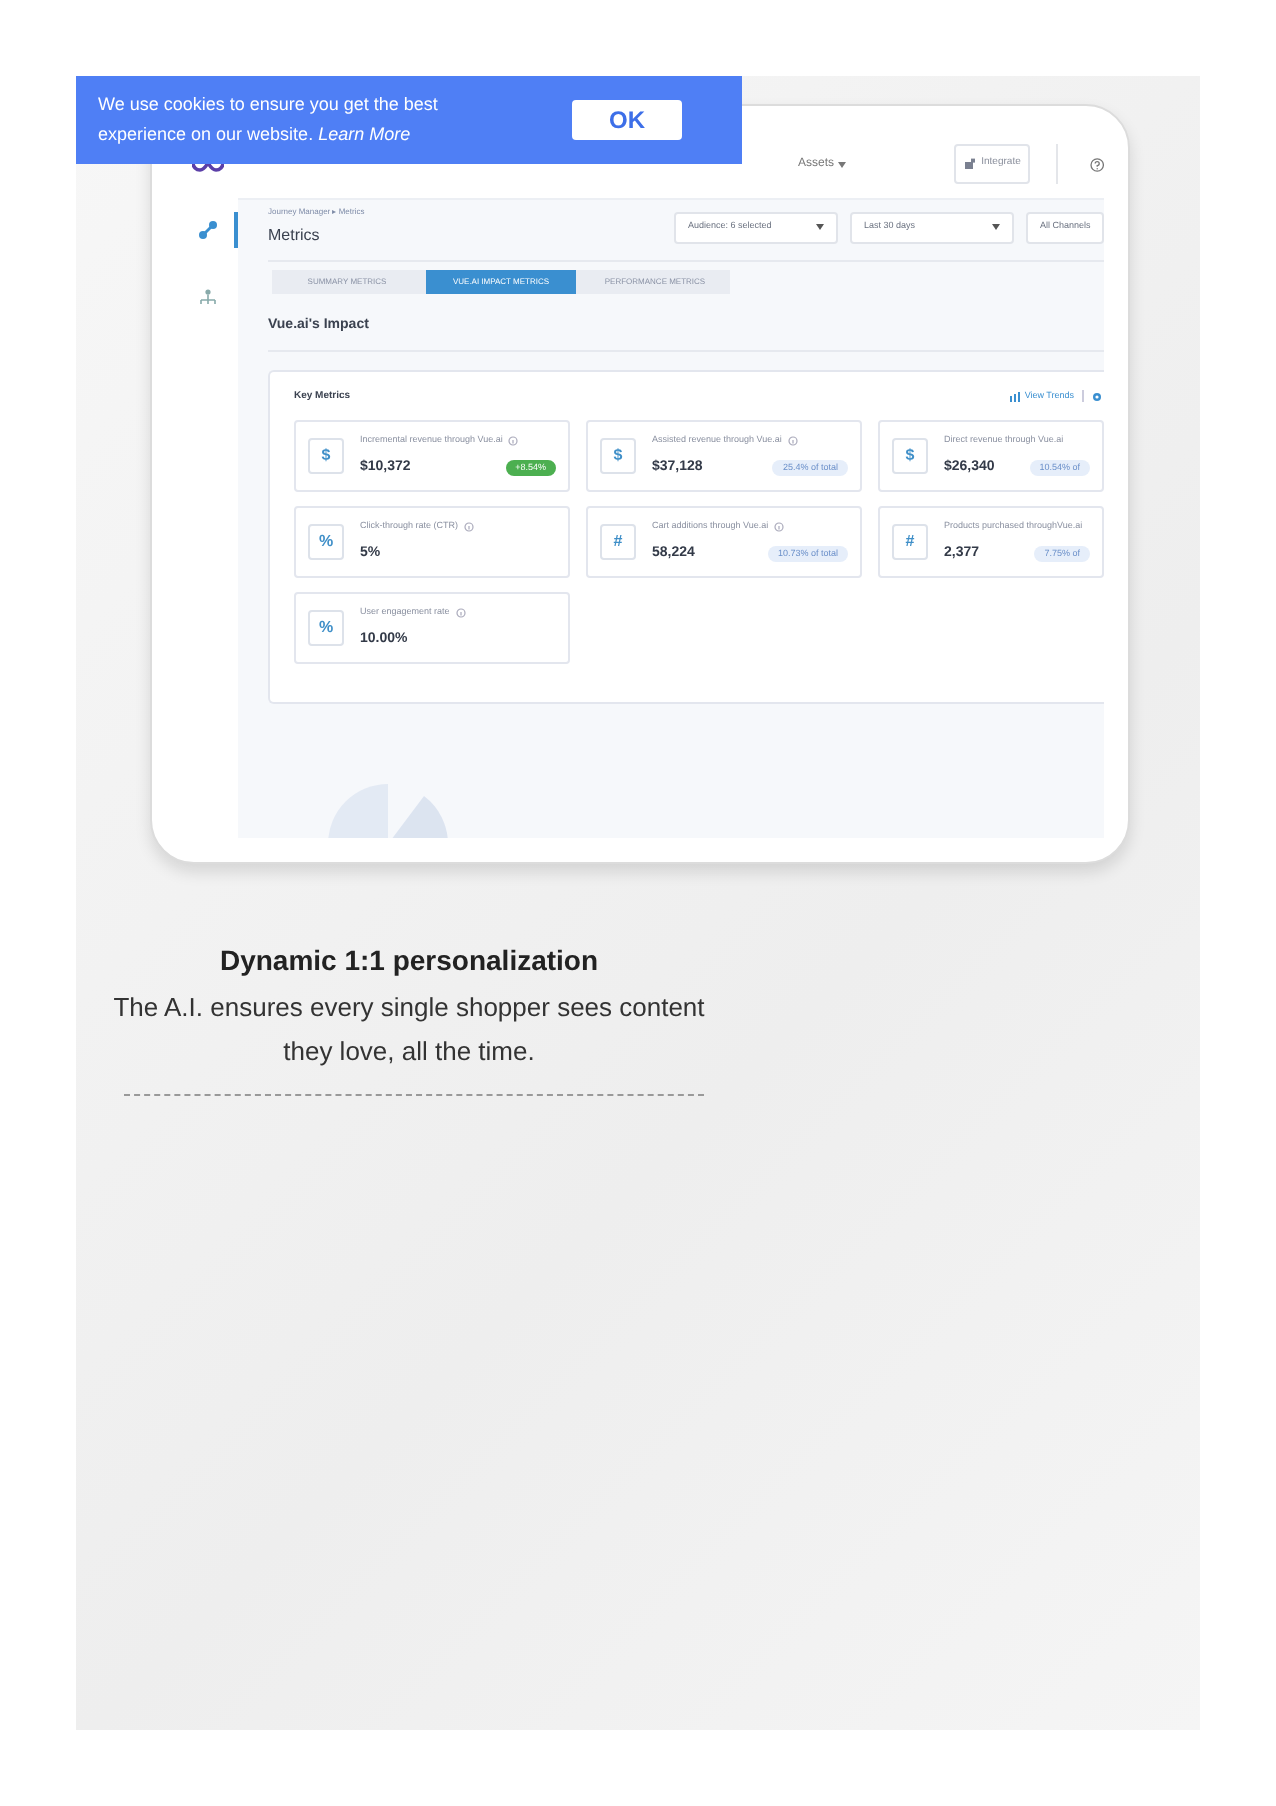  What do you see at coordinates (295, 236) in the screenshot?
I see `page-title: Metrics` at bounding box center [295, 236].